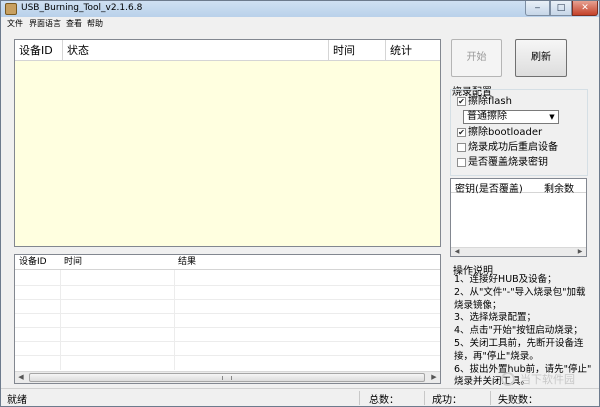 The width and height of the screenshot is (600, 407). Describe the element at coordinates (508, 379) in the screenshot. I see `watermark-logo-icon` at that location.